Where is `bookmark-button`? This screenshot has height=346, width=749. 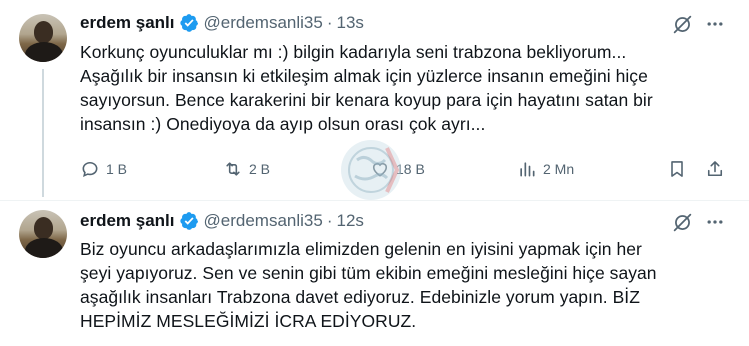 bookmark-button is located at coordinates (677, 169).